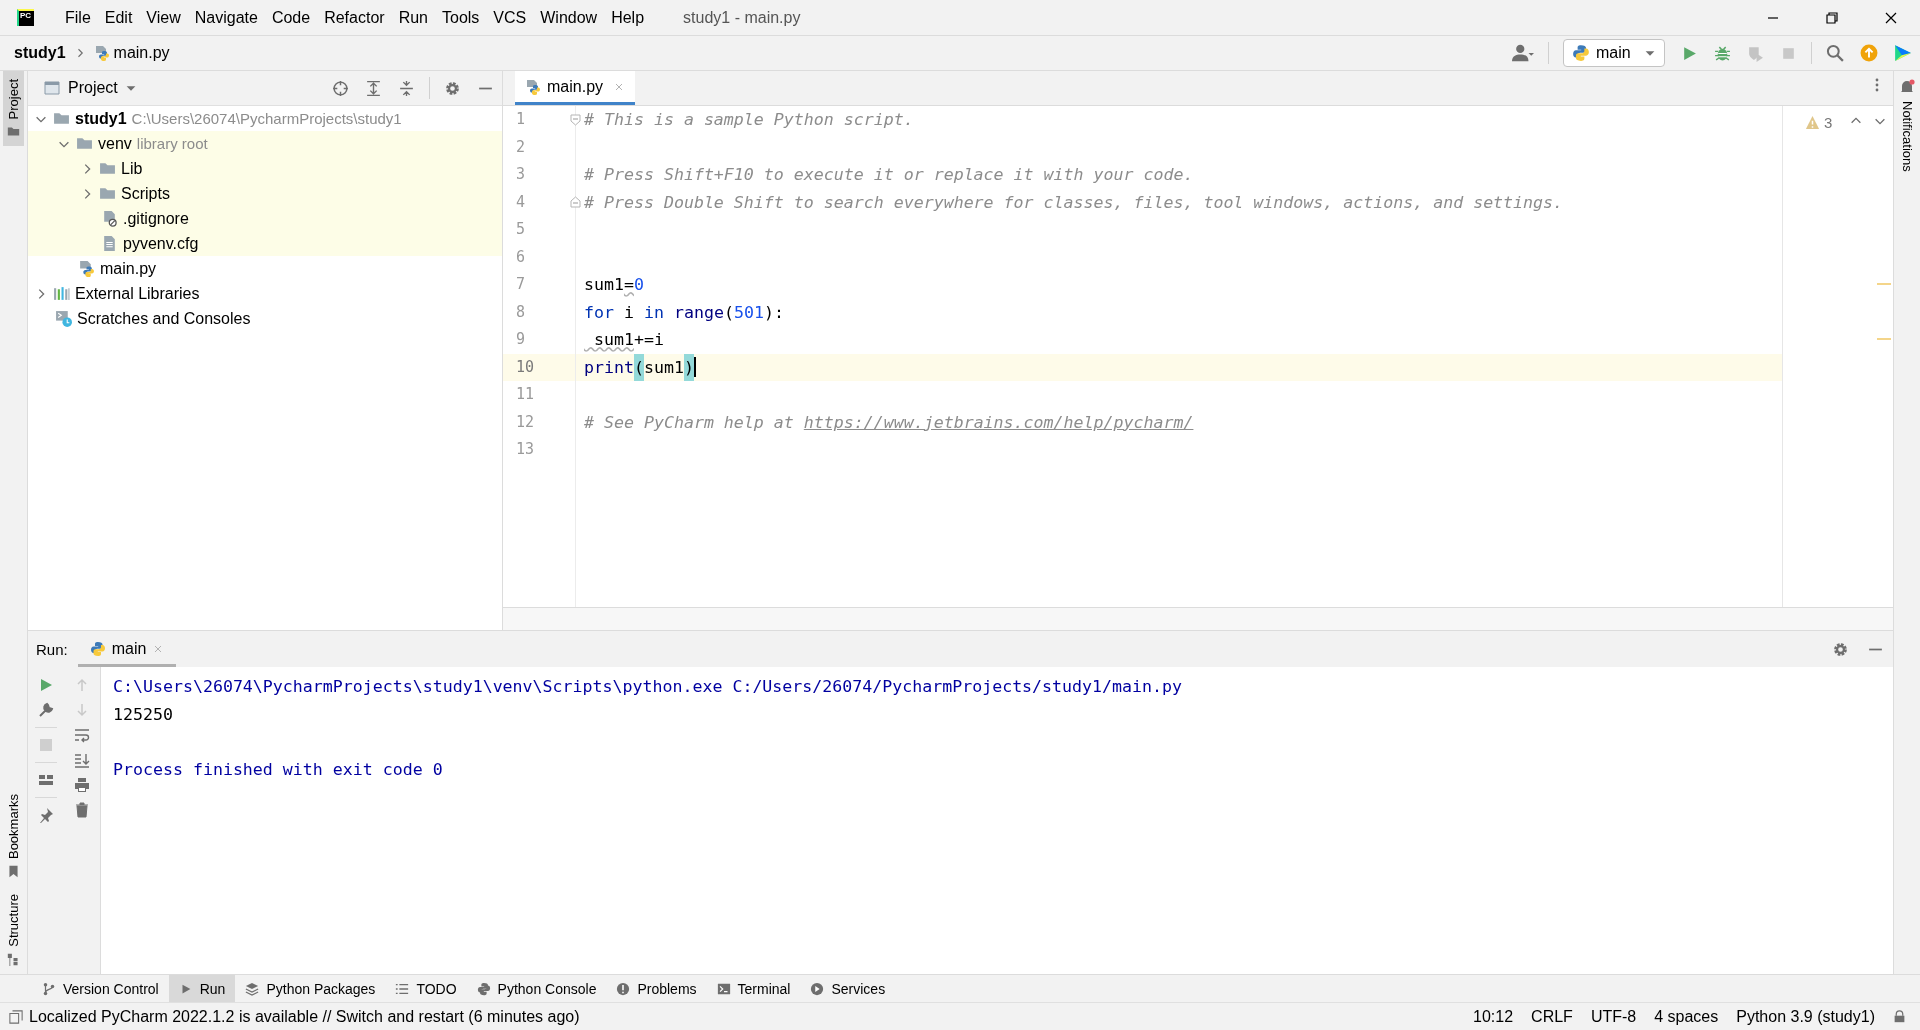 Image resolution: width=1920 pixels, height=1030 pixels. Describe the element at coordinates (265, 193) in the screenshot. I see `tree-row: Scripts` at that location.